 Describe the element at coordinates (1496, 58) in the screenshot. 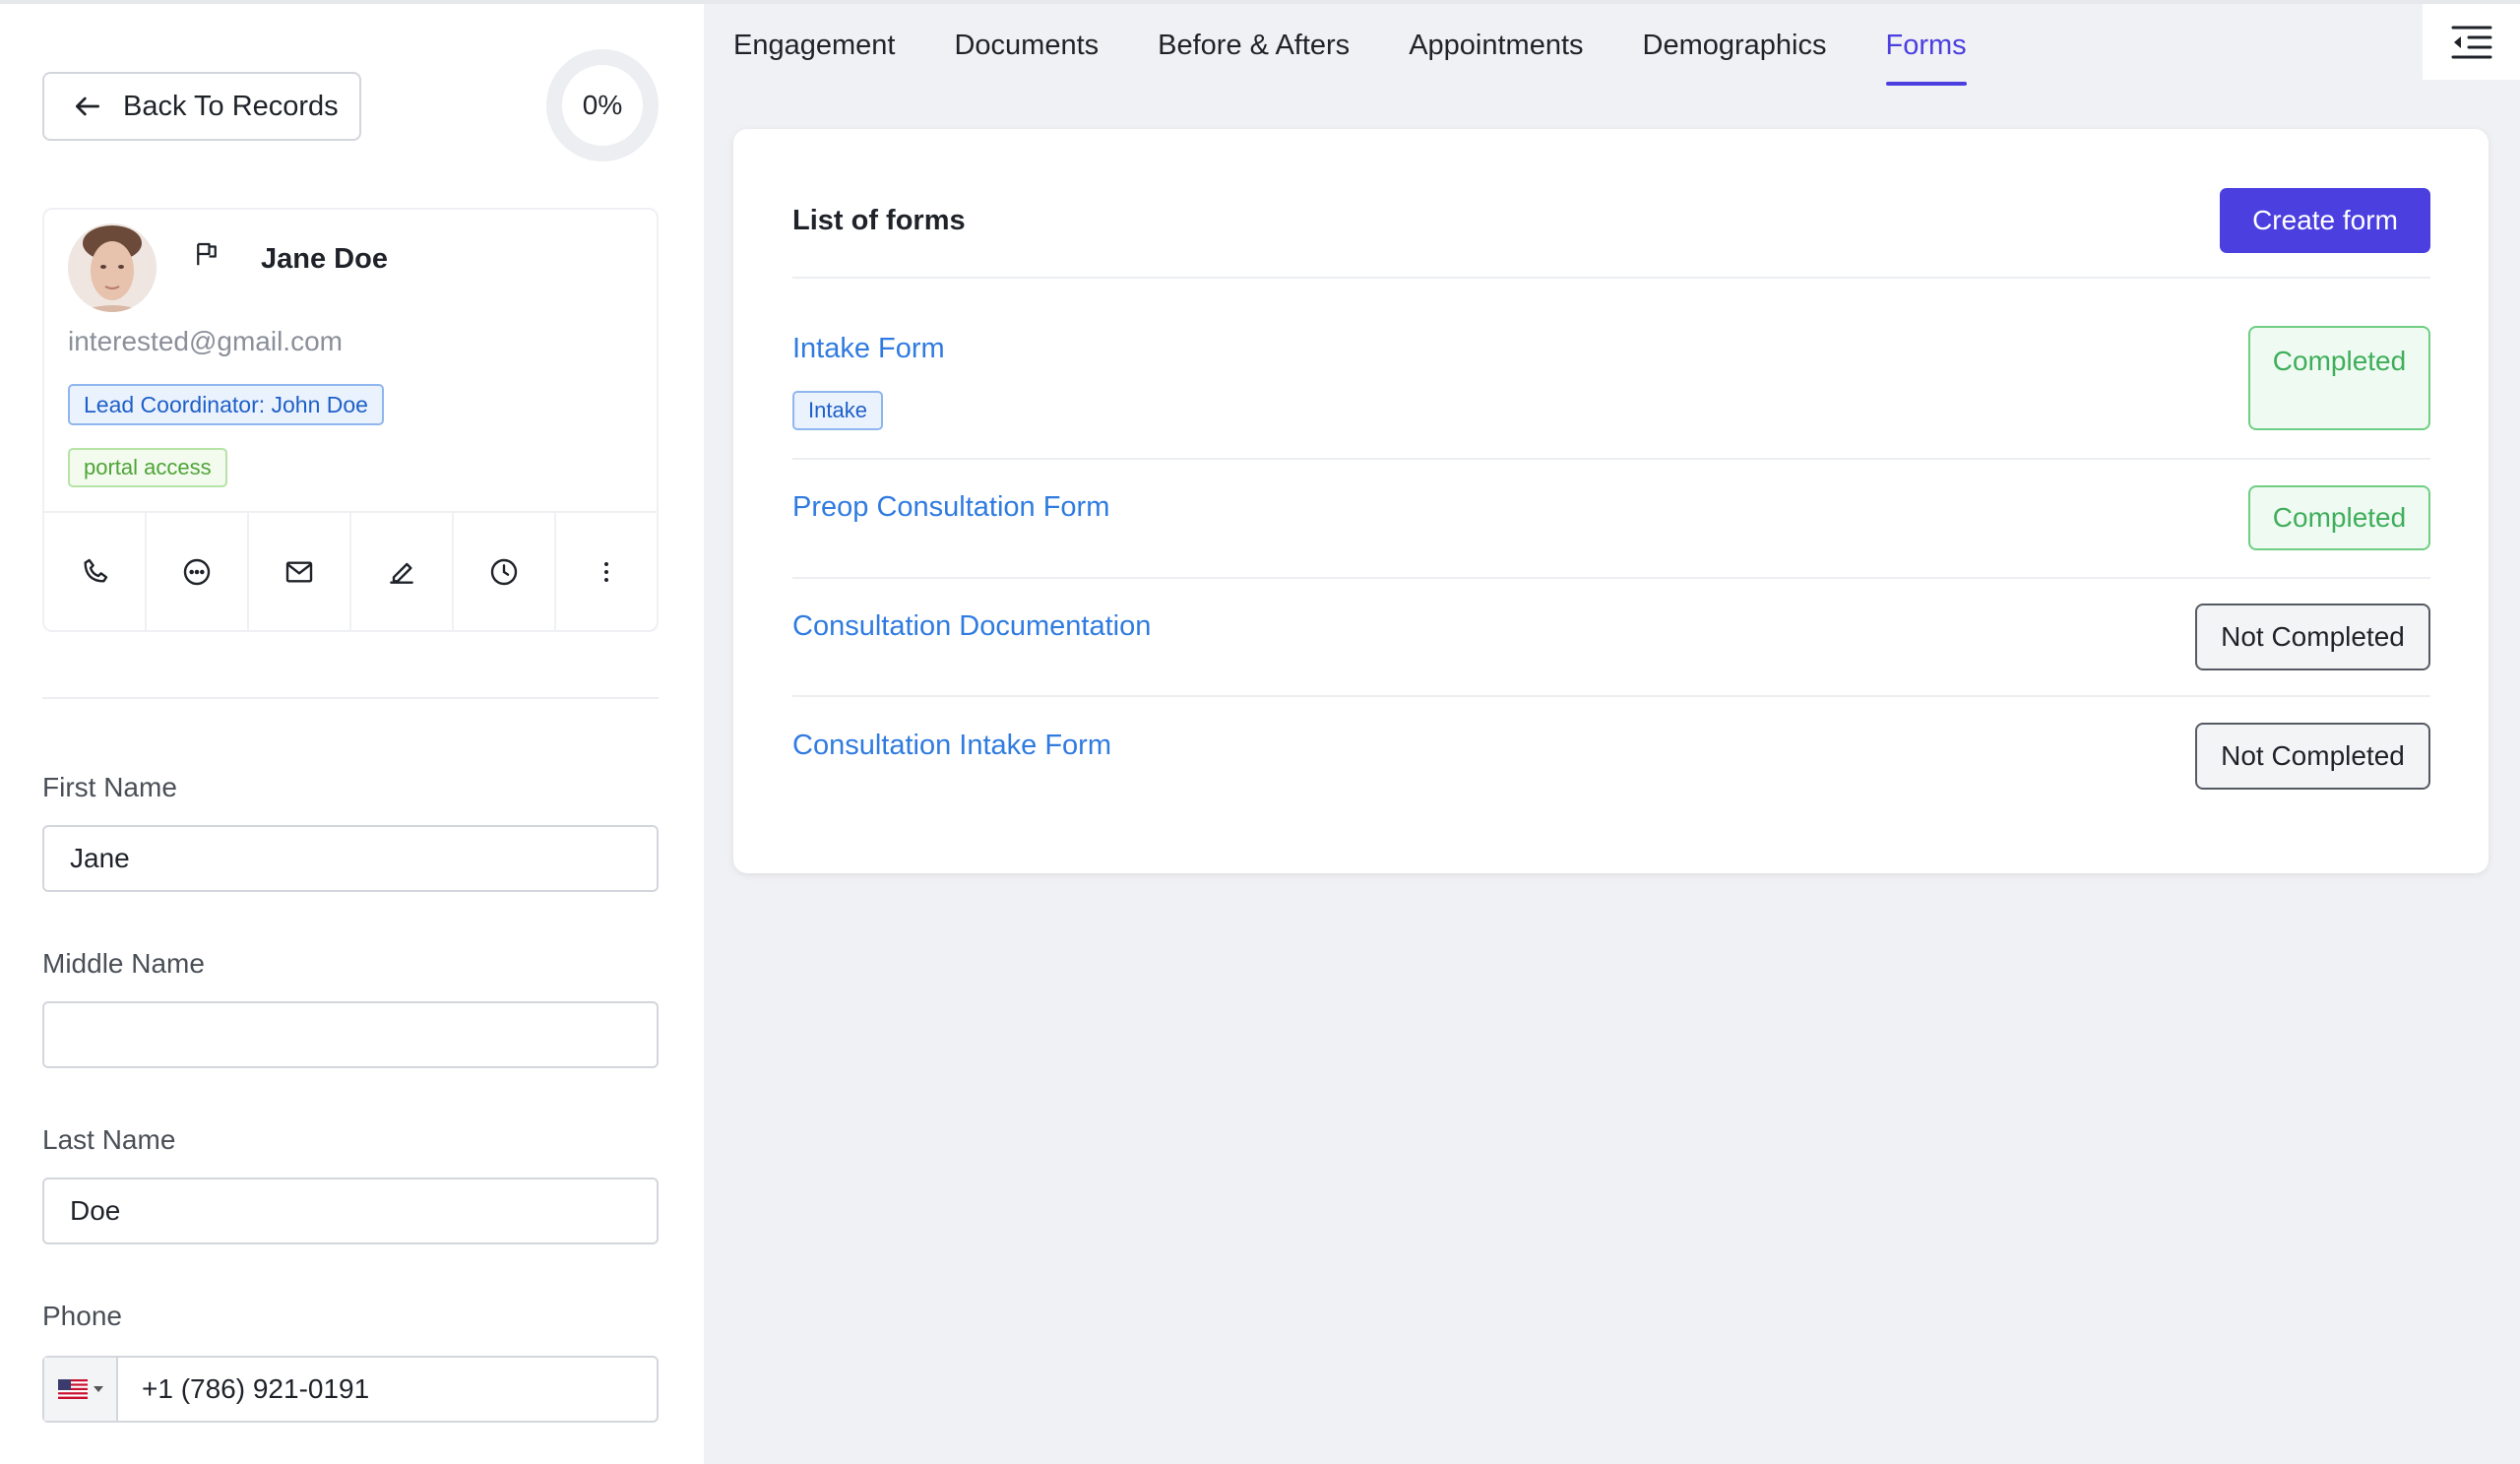

I see `tab-appointments: Appointments` at that location.